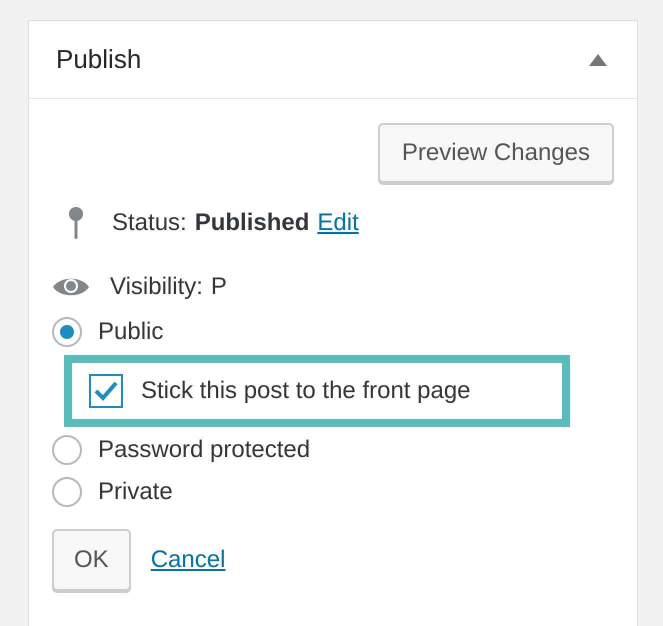 The width and height of the screenshot is (663, 626). What do you see at coordinates (135, 492) in the screenshot?
I see `radio-label: Private` at bounding box center [135, 492].